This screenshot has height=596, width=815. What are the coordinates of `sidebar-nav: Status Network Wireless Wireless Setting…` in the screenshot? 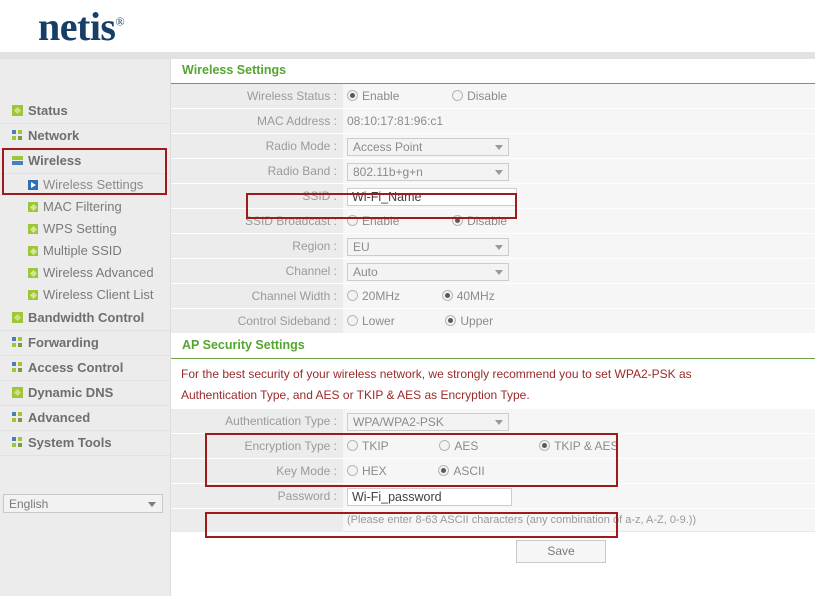 It's located at (85, 277).